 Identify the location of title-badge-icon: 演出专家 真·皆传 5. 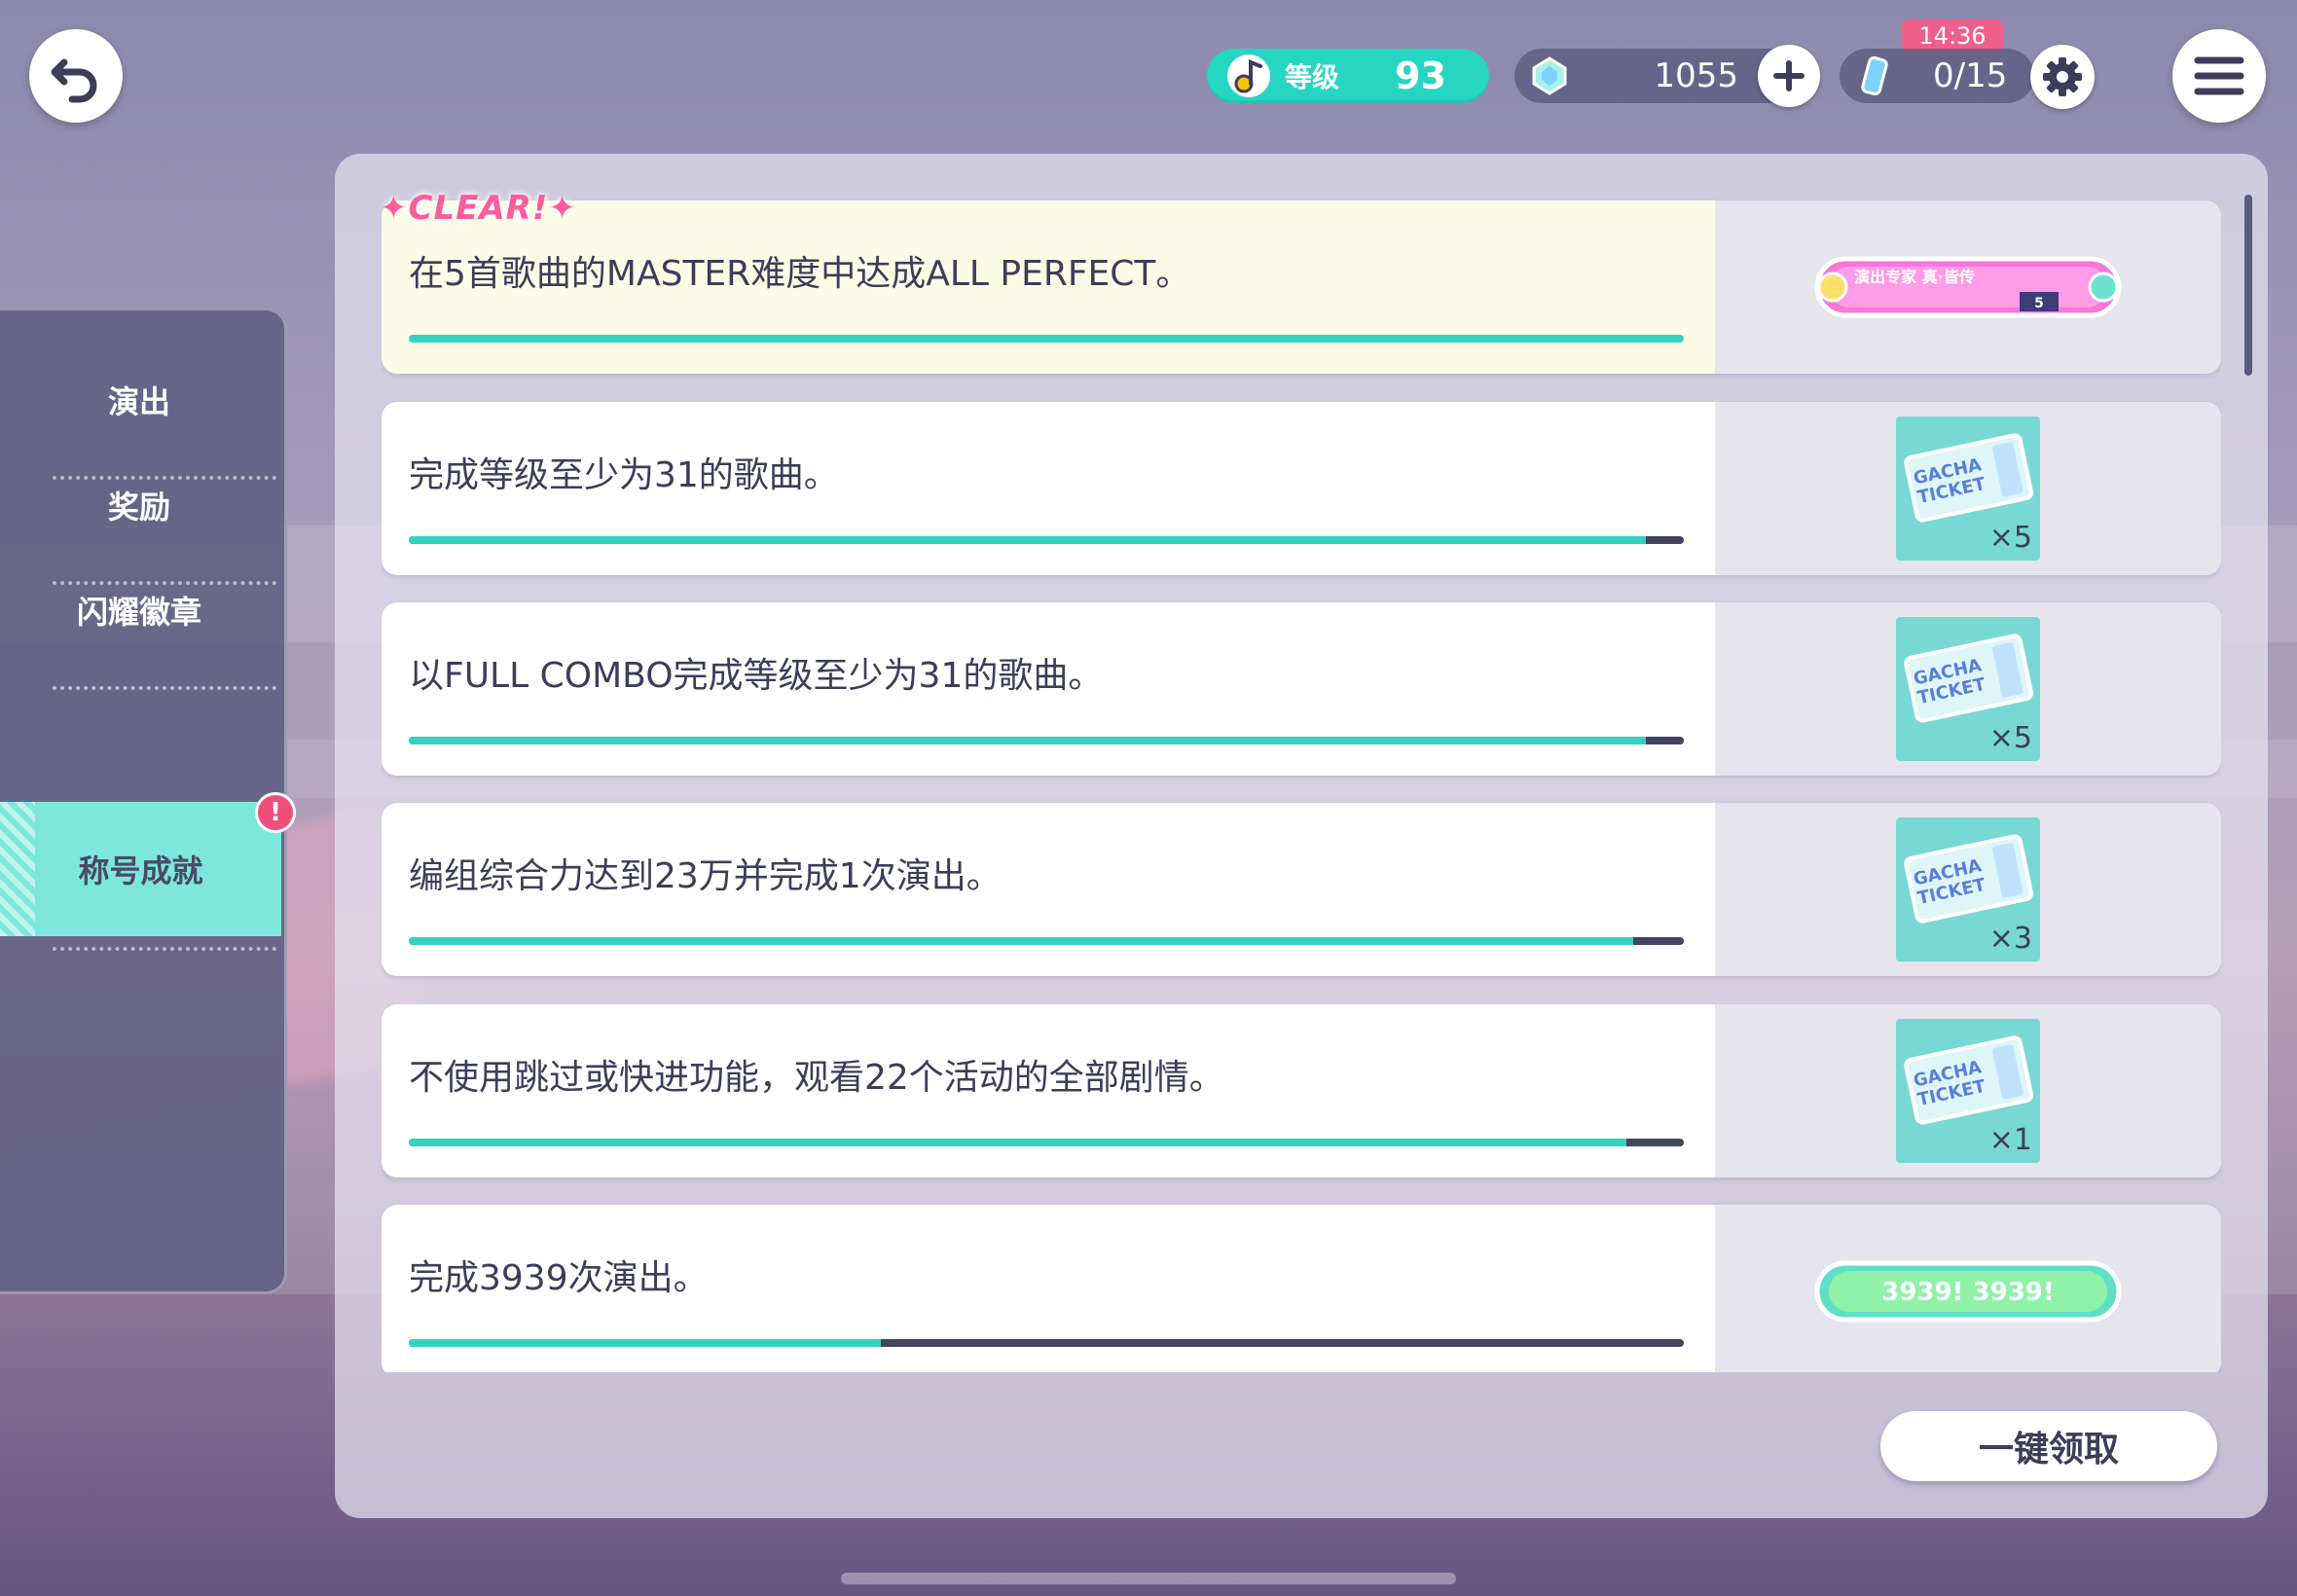
(1968, 287).